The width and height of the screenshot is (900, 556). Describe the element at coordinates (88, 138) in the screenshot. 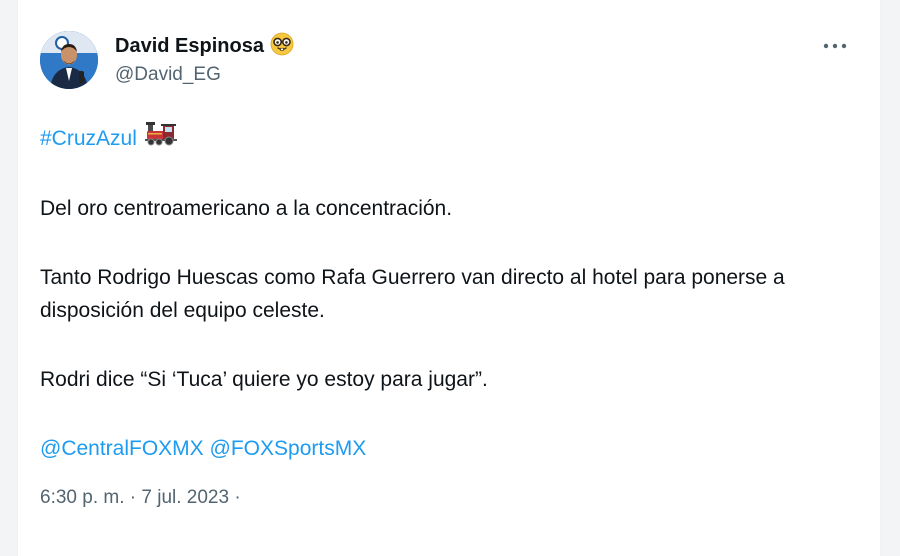

I see `hashtag-link: #CruzAzul` at that location.